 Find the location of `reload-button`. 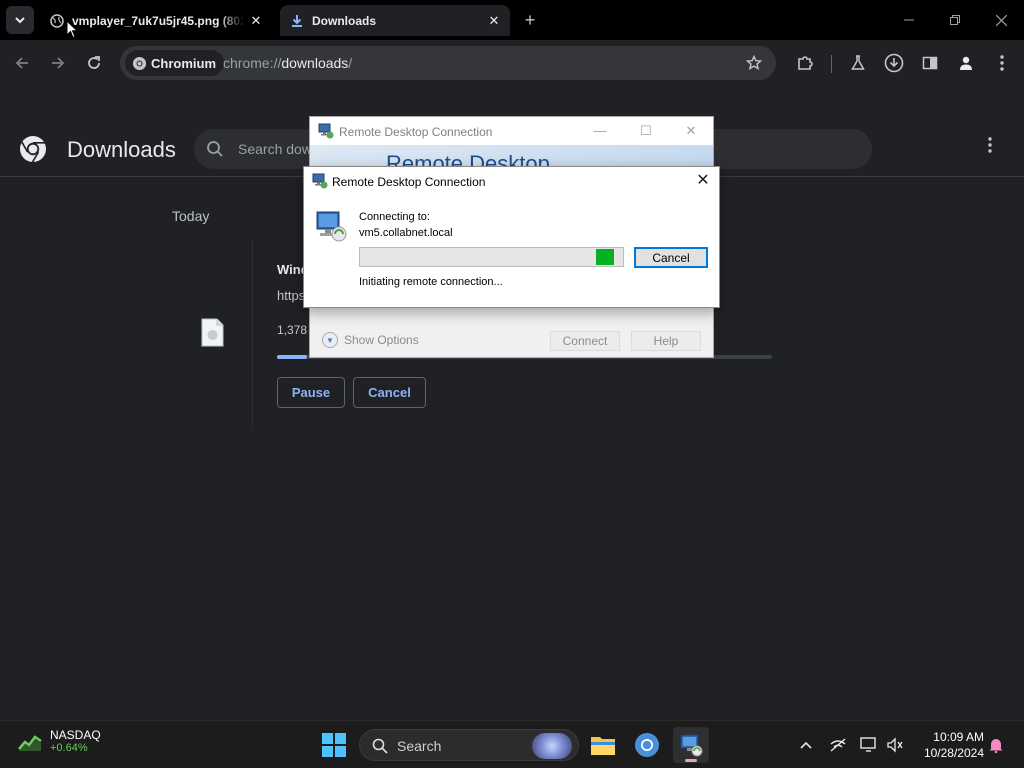

reload-button is located at coordinates (94, 63).